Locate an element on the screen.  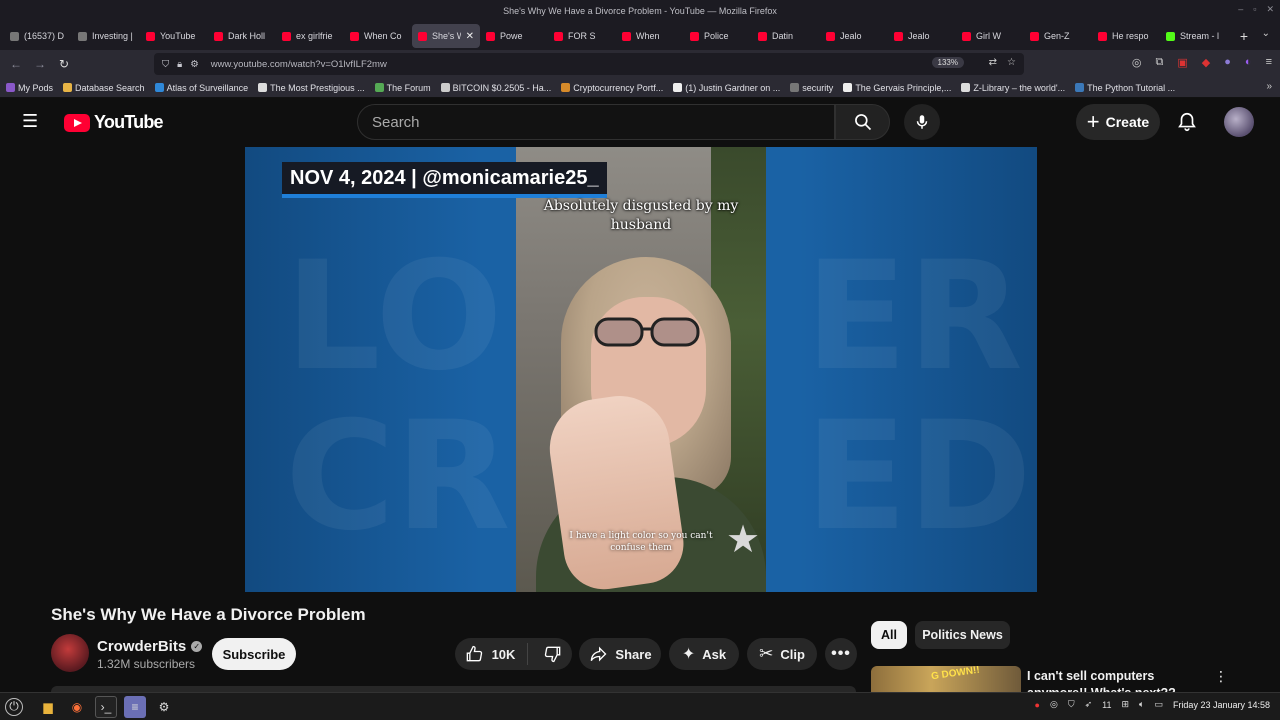
bookmarks-overflow-icon: » is located at coordinates (1269, 86).